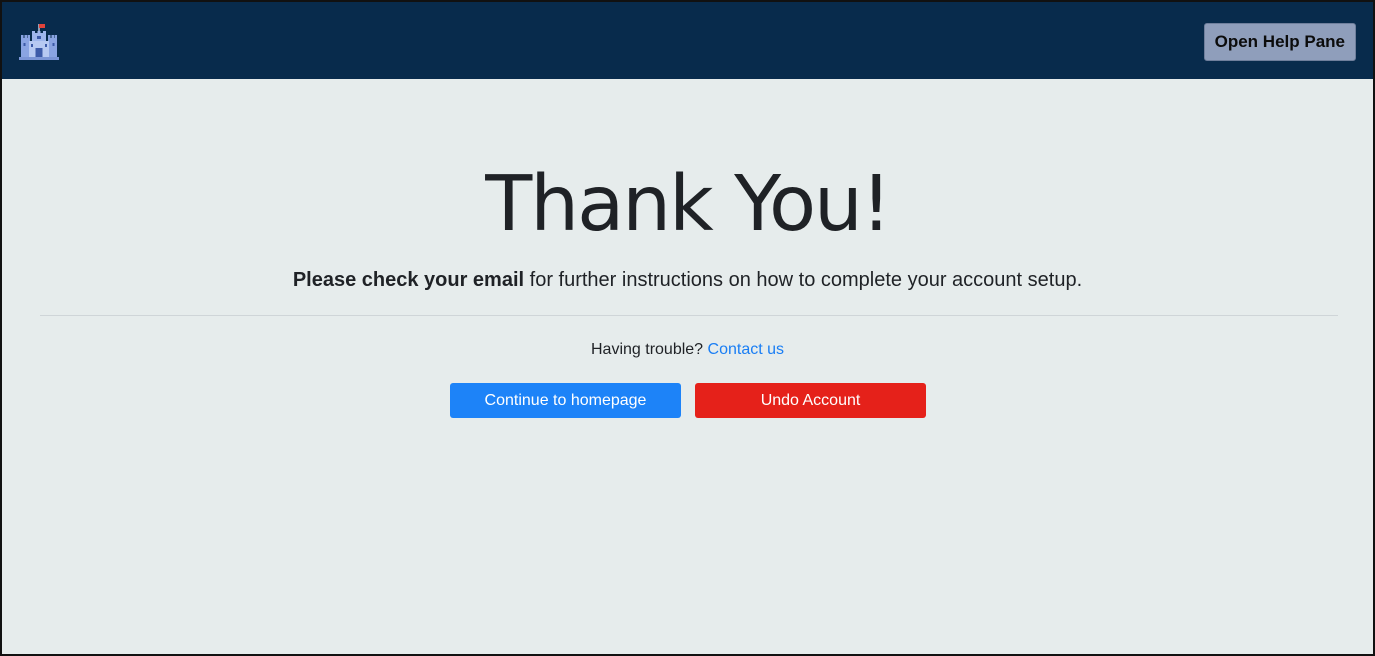 This screenshot has height=656, width=1375. What do you see at coordinates (39, 42) in the screenshot?
I see `castle-icon` at bounding box center [39, 42].